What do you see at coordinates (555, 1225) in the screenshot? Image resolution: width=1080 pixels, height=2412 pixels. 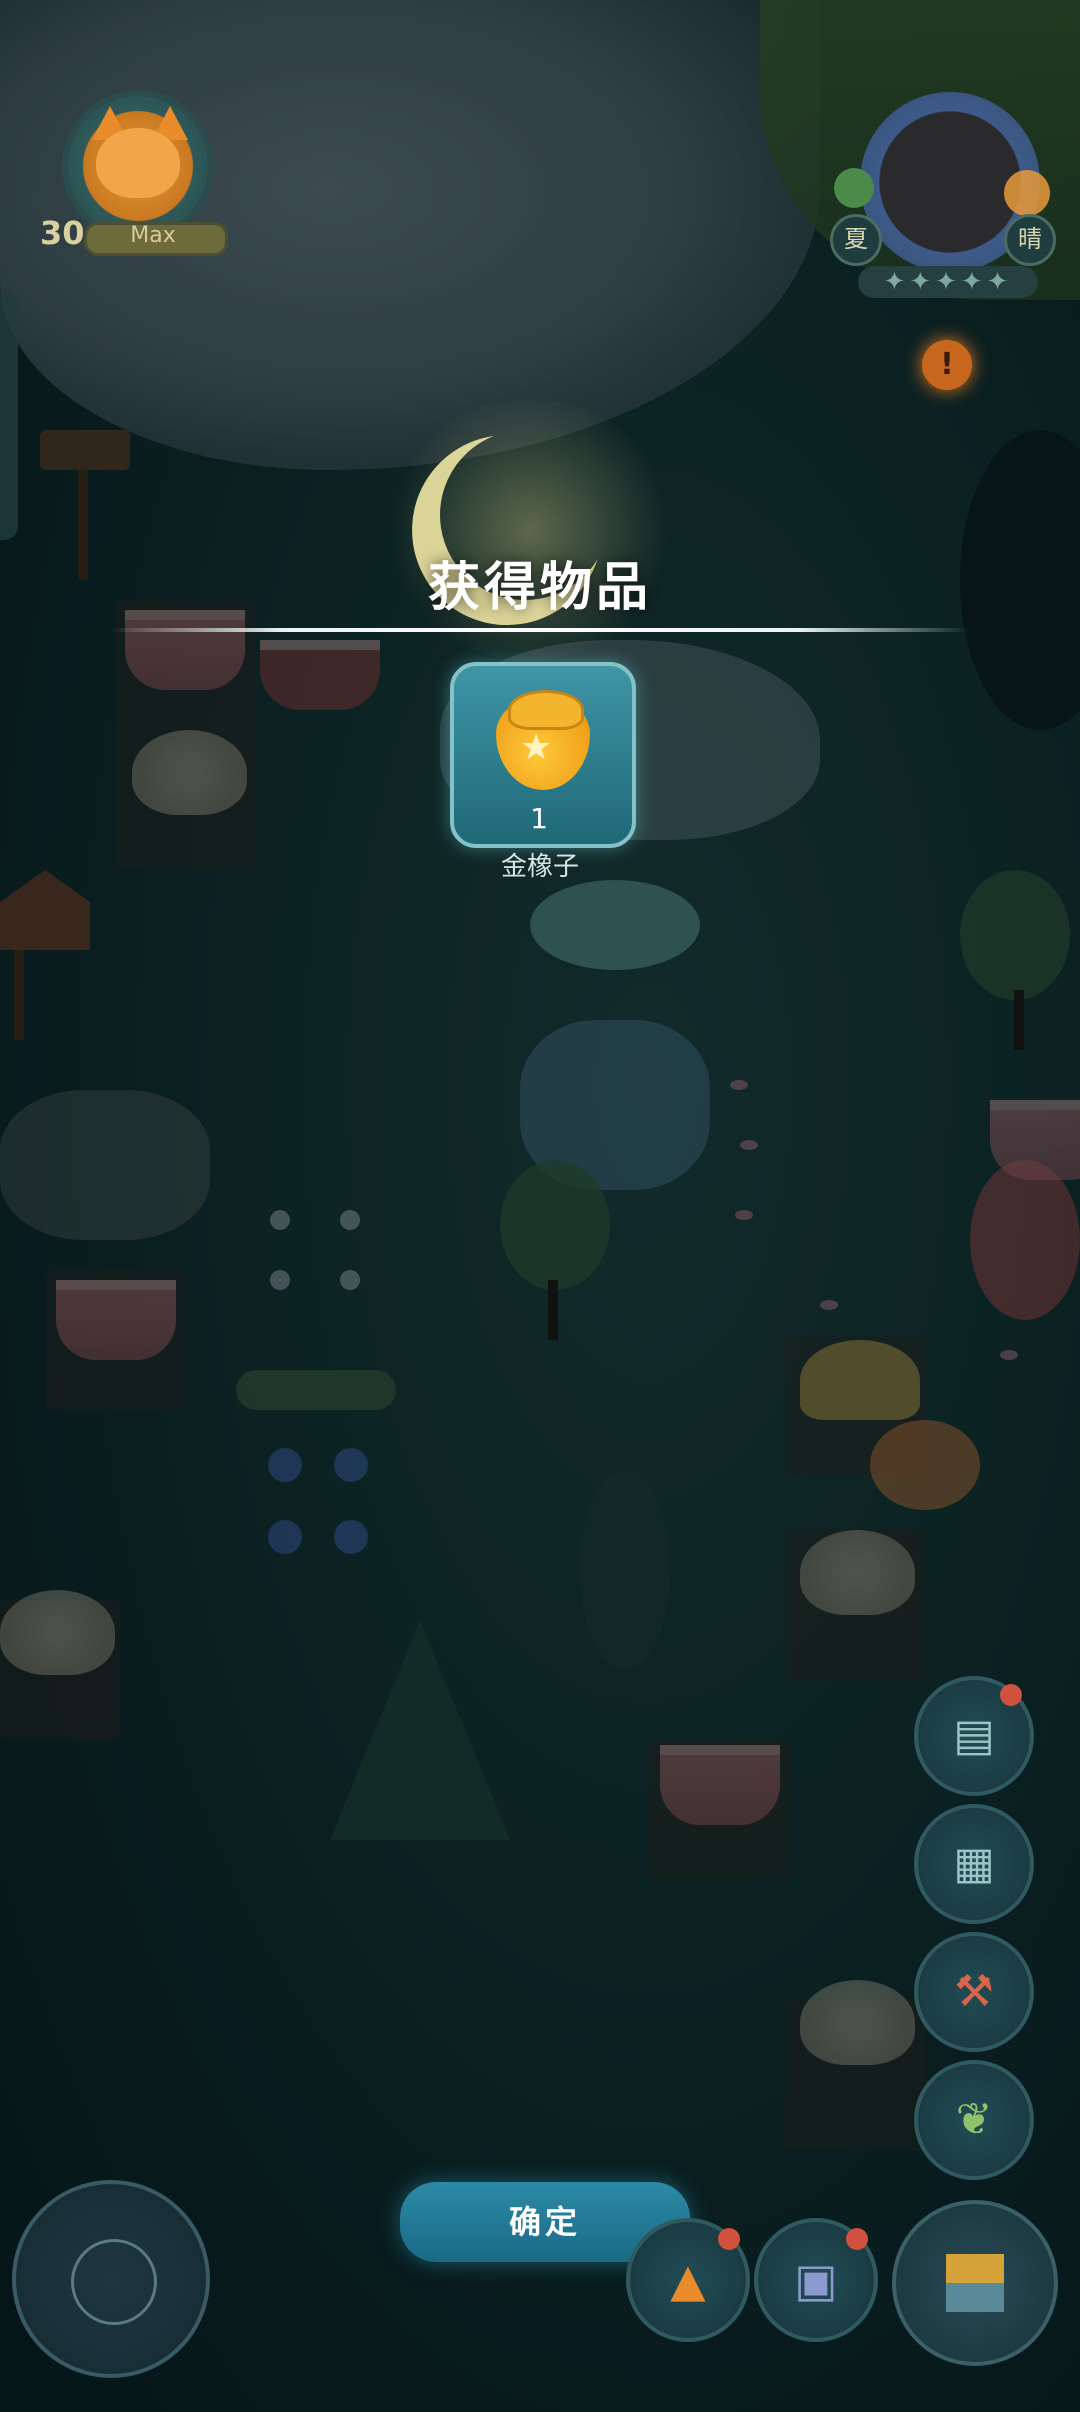 I see `round-tree` at bounding box center [555, 1225].